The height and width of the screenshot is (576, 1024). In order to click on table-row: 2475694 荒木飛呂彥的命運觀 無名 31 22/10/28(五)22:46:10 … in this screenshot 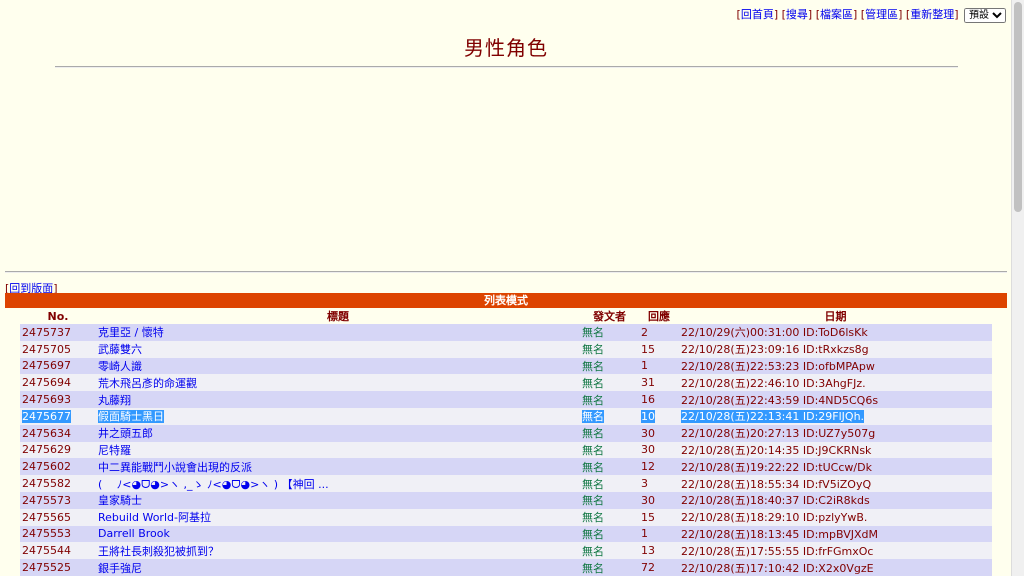, I will do `click(506, 383)`.